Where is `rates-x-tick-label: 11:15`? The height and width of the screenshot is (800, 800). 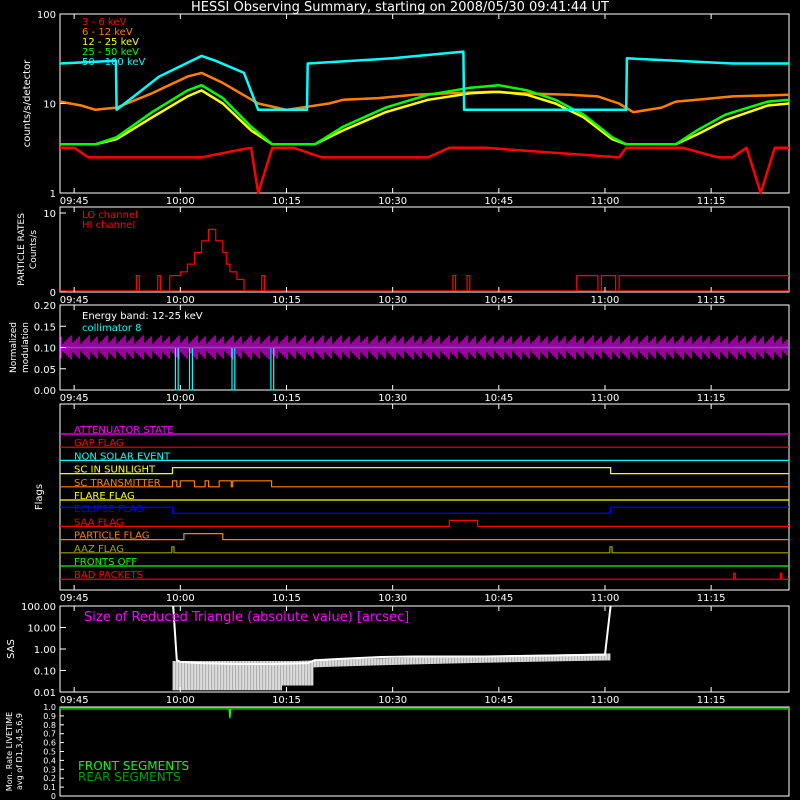 rates-x-tick-label: 11:15 is located at coordinates (711, 201).